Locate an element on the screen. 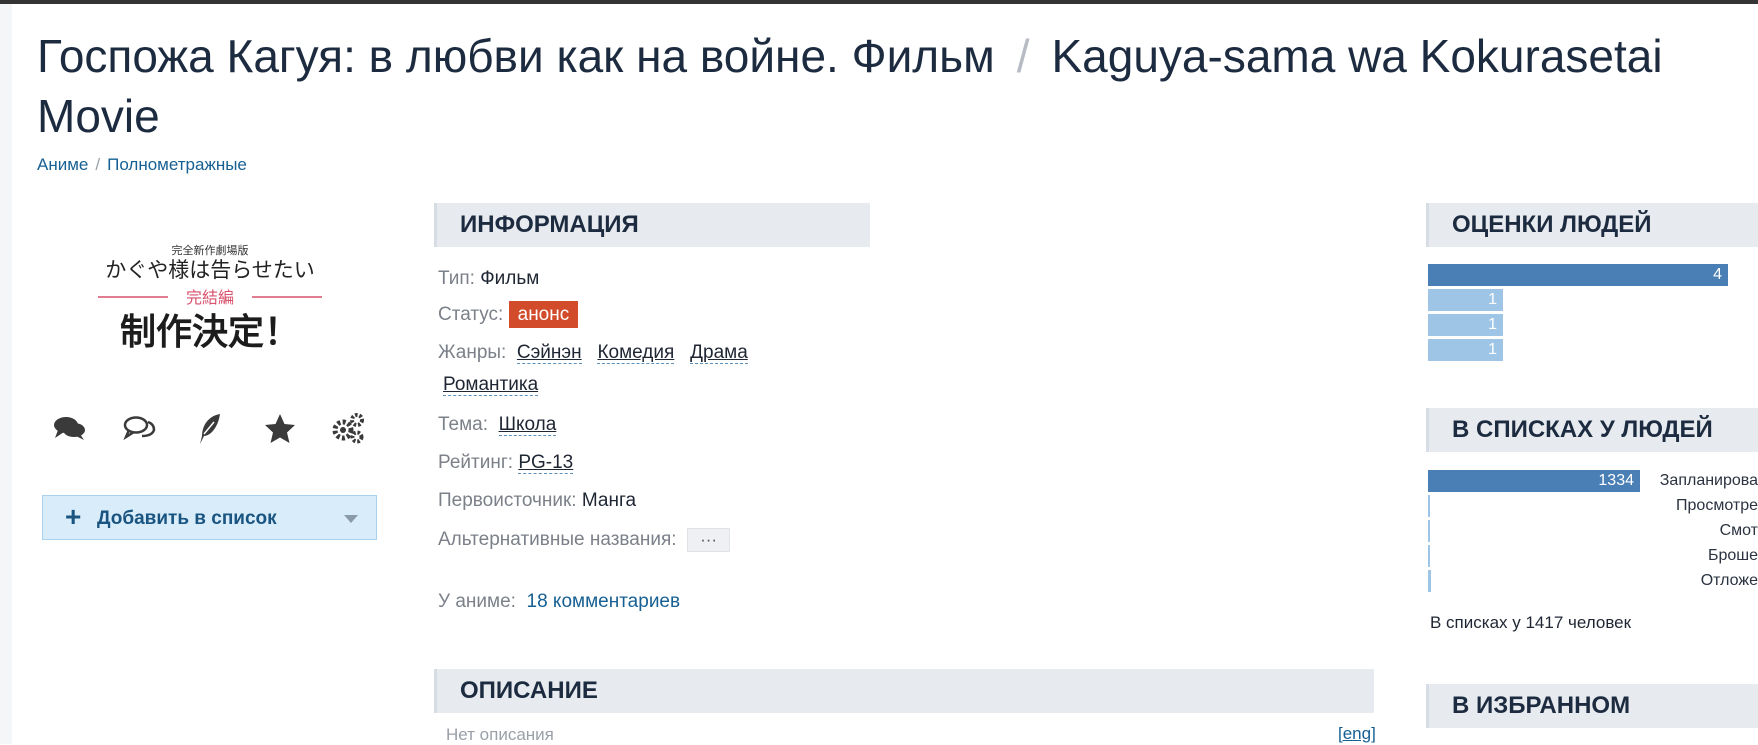  poster-image: 完全新作劇場版 かぐや様は告らせたい 完結編 制作決定！ is located at coordinates (210, 297).